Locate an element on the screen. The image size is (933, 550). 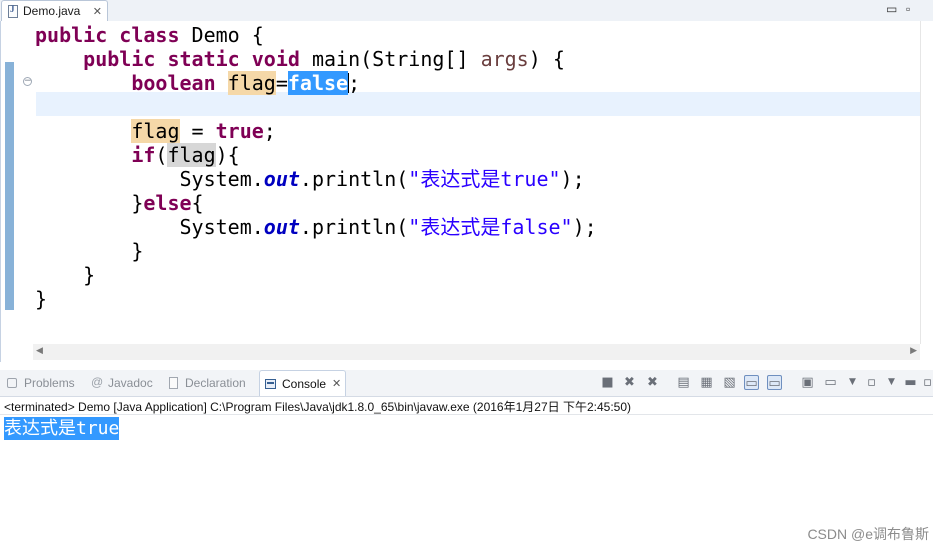
code-text-segment: main(String[] is located at coordinates (390, 59).